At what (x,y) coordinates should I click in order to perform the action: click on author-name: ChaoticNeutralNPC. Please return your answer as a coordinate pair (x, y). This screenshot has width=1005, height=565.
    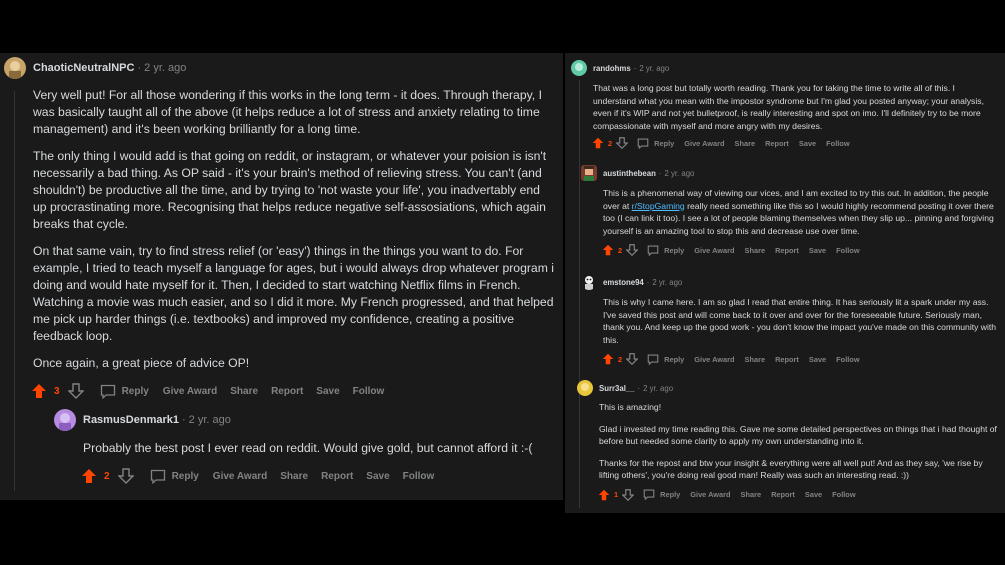
    Looking at the image, I should click on (83, 68).